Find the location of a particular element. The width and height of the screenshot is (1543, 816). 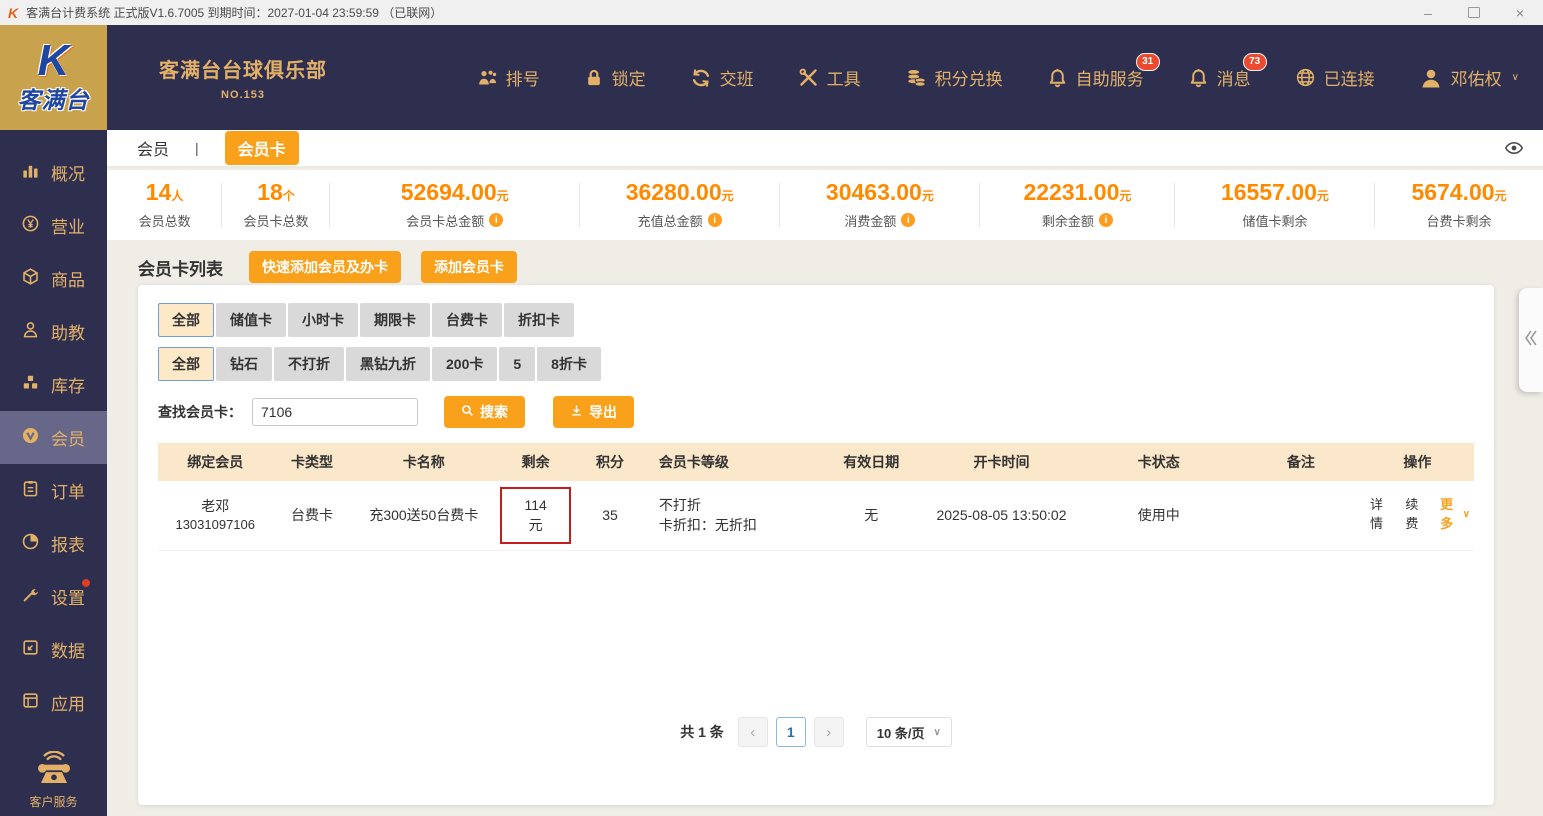

sidebar-item-coach: 助教 is located at coordinates (53, 331).